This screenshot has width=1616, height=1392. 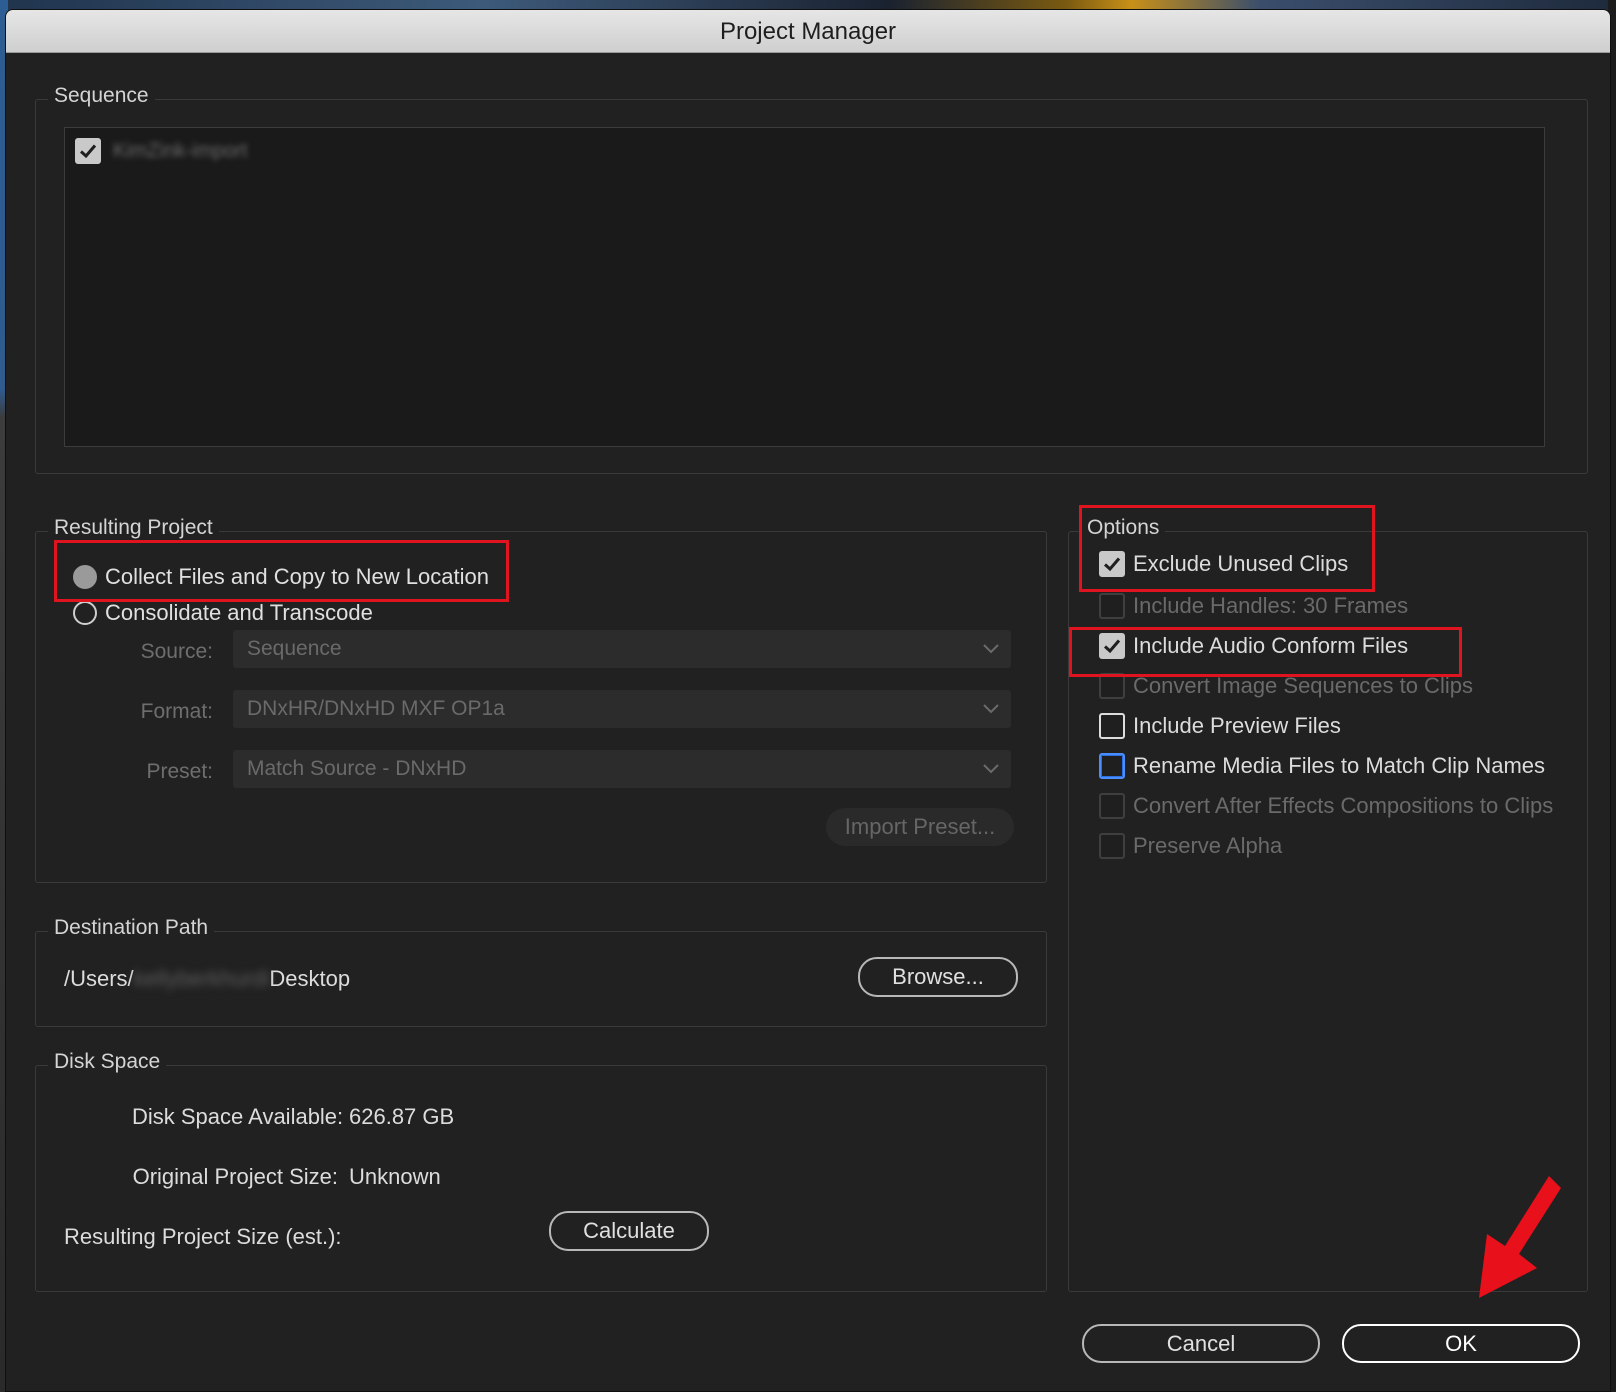 I want to click on ok-button: OK, so click(x=1461, y=1343).